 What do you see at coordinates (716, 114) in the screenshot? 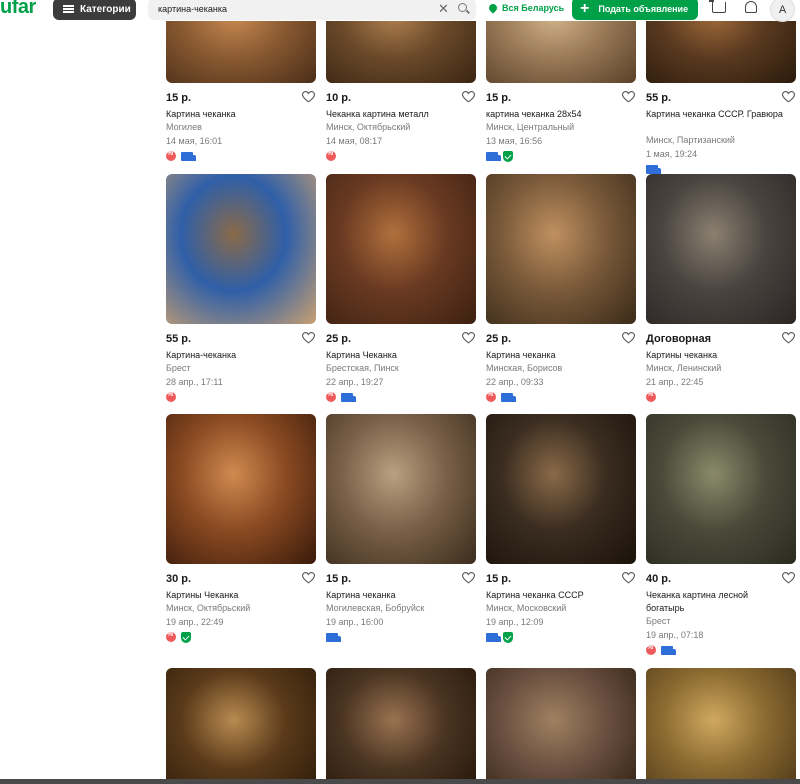
I see `listing-title: Картина чеканка СССР. Гравюра` at bounding box center [716, 114].